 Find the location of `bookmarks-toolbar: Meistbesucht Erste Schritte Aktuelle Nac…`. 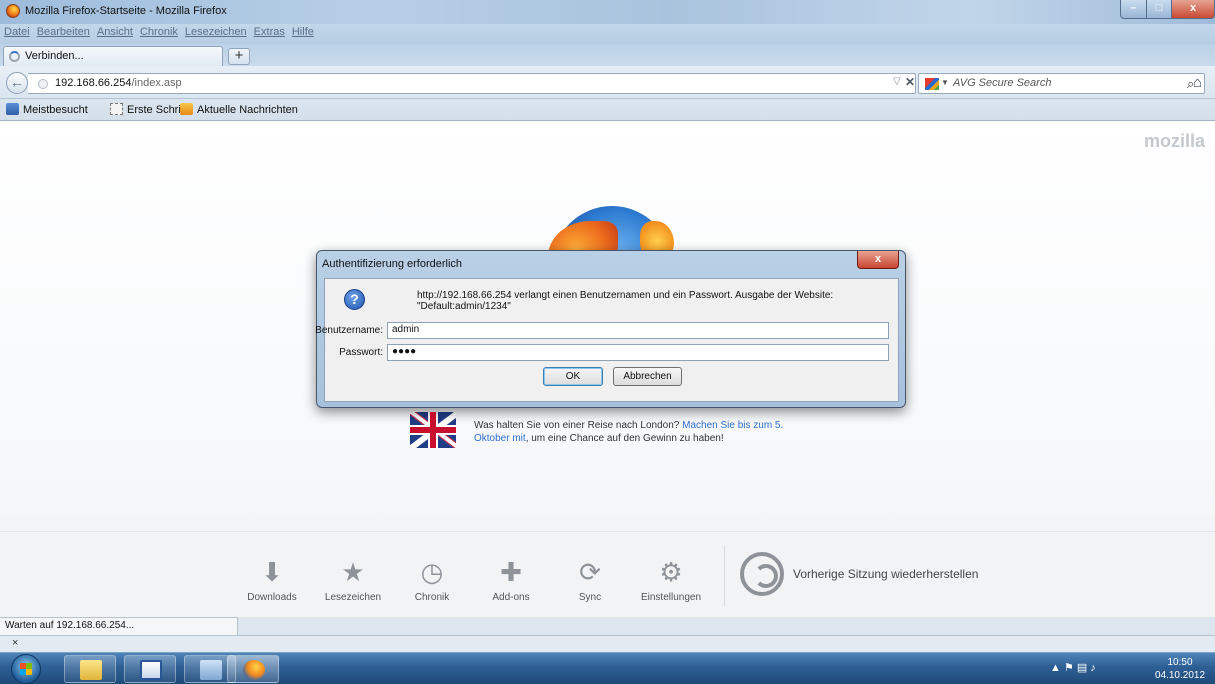

bookmarks-toolbar: Meistbesucht Erste Schritte Aktuelle Nac… is located at coordinates (607, 110).